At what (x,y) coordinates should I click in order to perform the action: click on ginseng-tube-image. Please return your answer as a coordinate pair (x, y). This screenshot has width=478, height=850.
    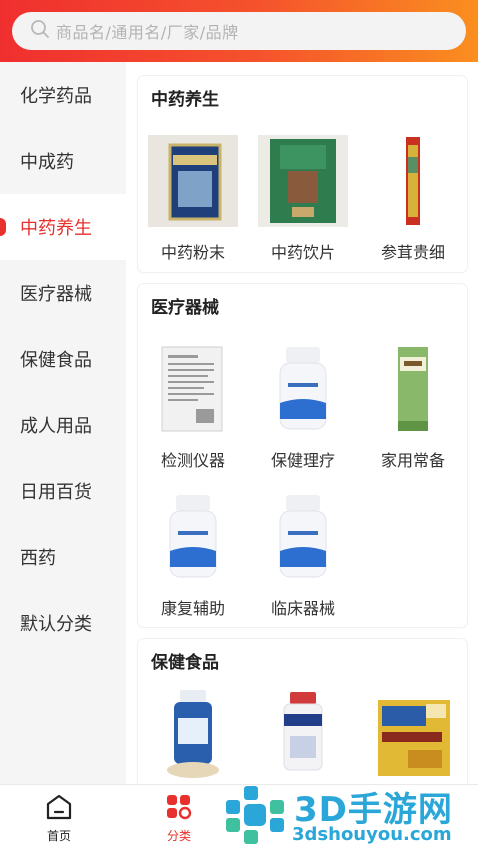
    Looking at the image, I should click on (413, 181).